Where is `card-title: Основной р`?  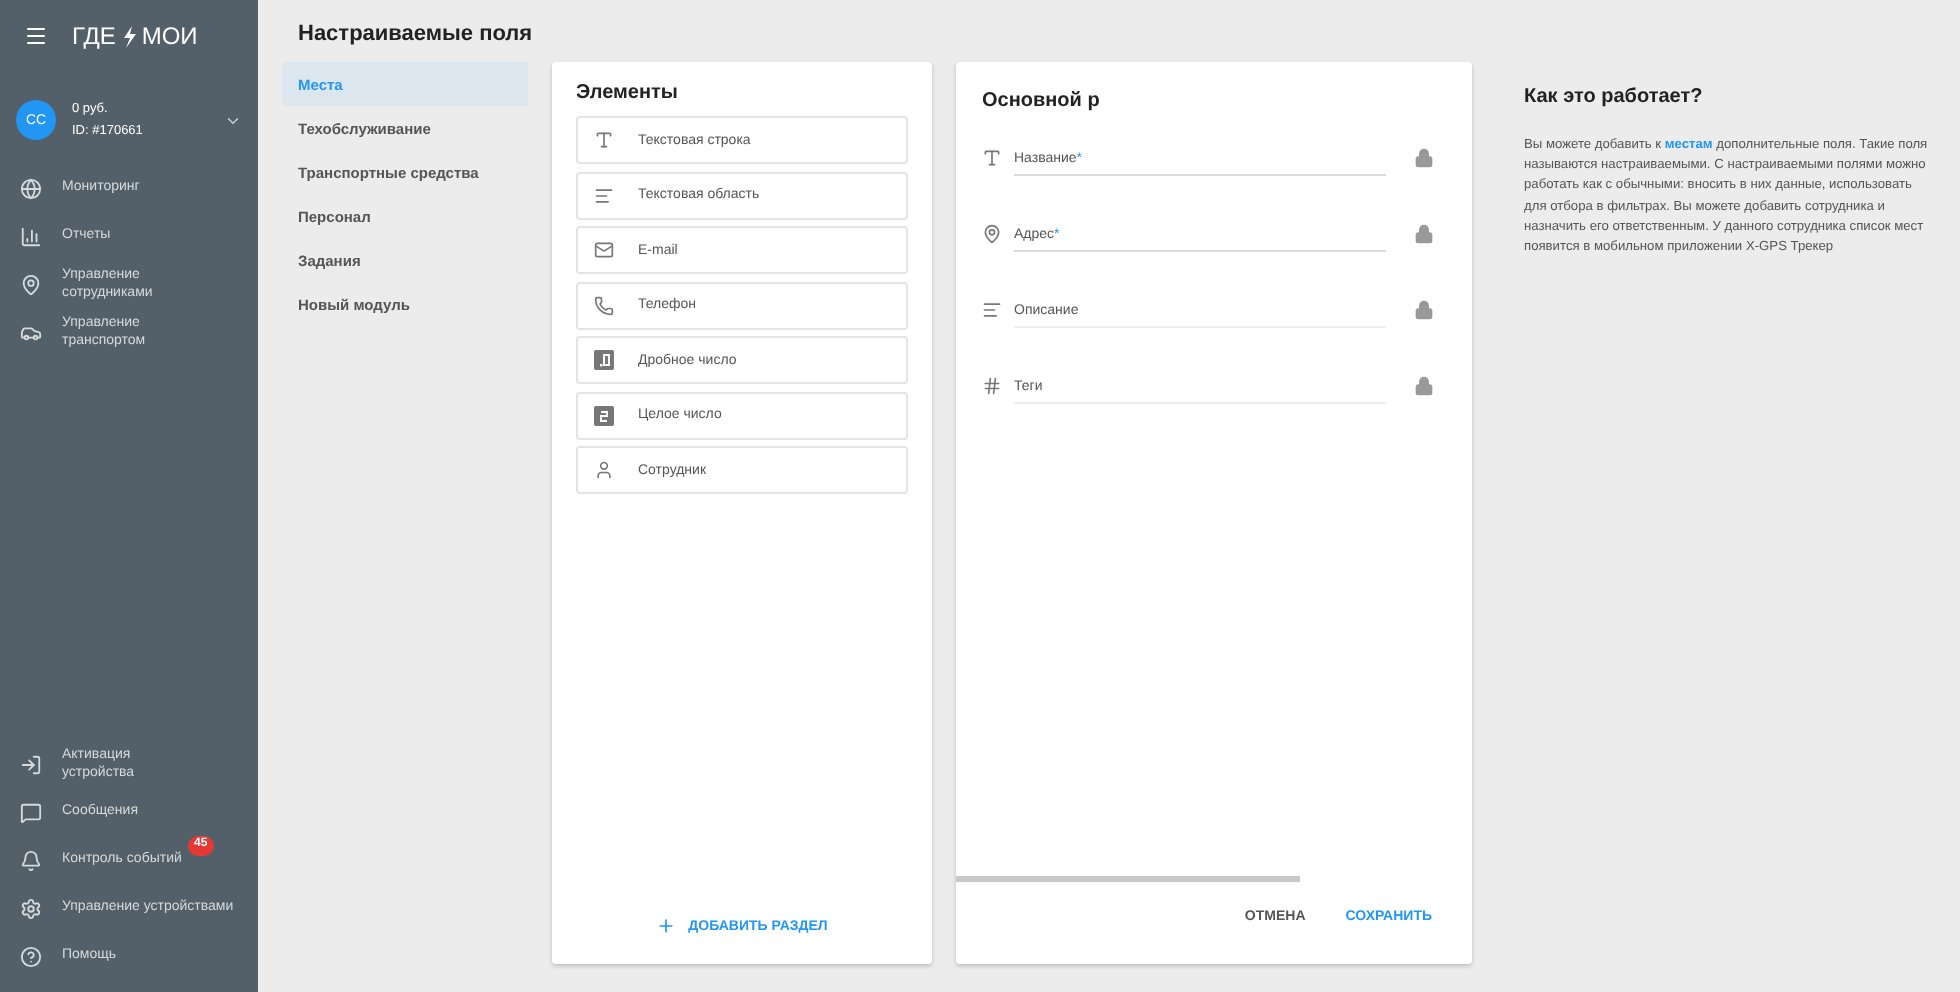
card-title: Основной р is located at coordinates (1042, 101).